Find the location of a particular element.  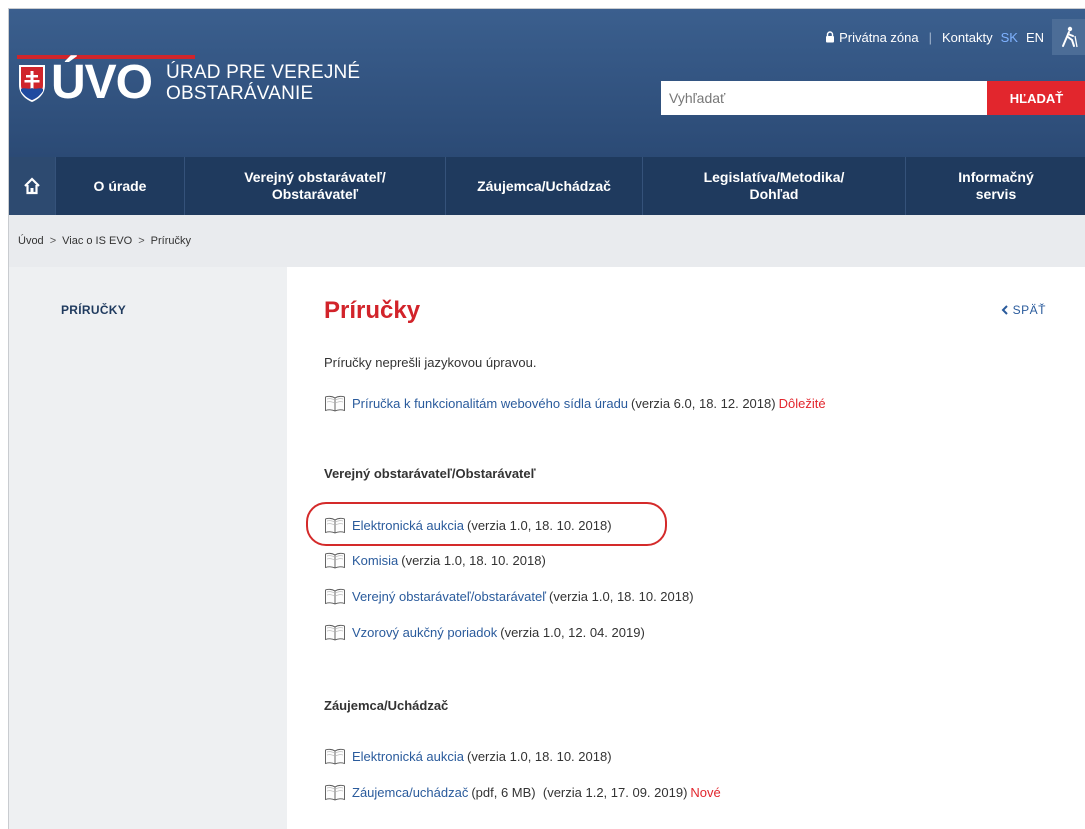

search-button: HĽADAŤ is located at coordinates (1036, 98).